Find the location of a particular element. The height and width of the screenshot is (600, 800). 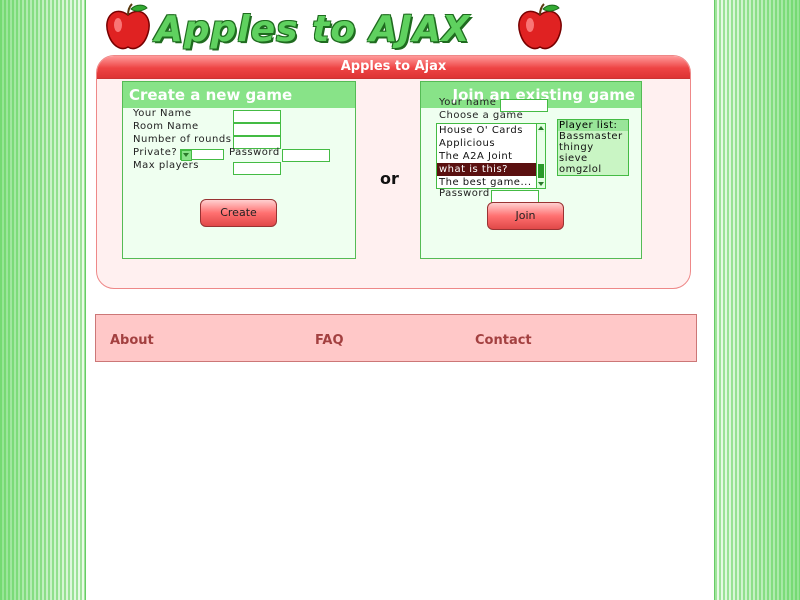

player-list-heading: Player list: is located at coordinates (593, 125).